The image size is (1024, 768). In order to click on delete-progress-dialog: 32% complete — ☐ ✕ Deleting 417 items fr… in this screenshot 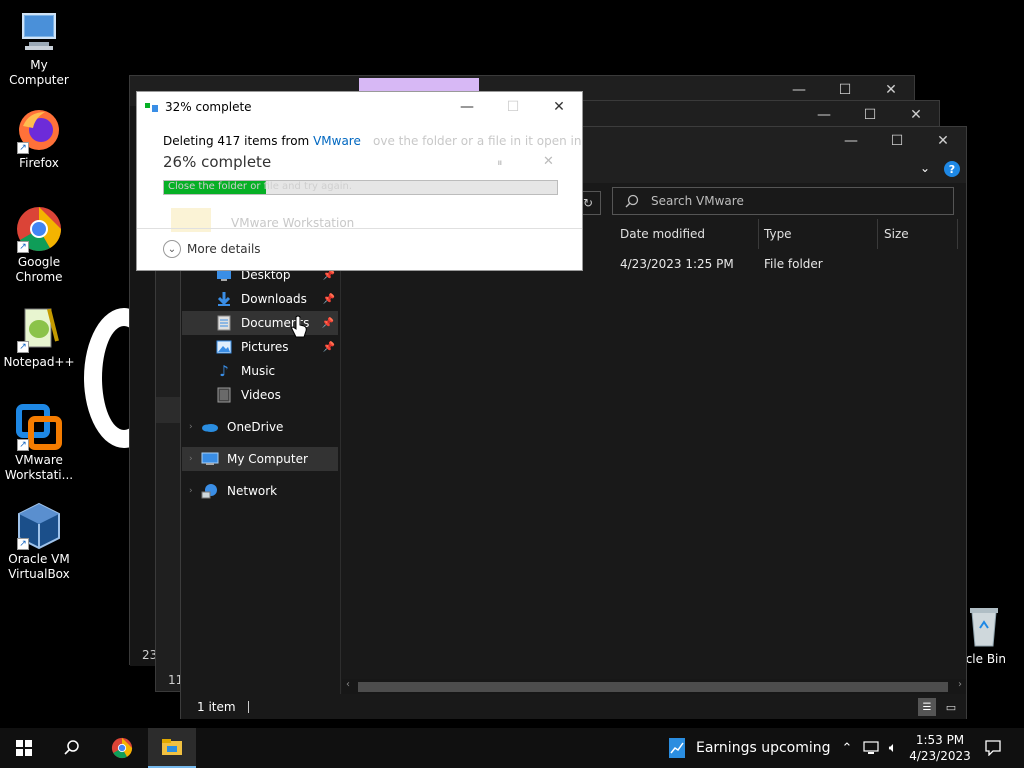, I will do `click(359, 181)`.